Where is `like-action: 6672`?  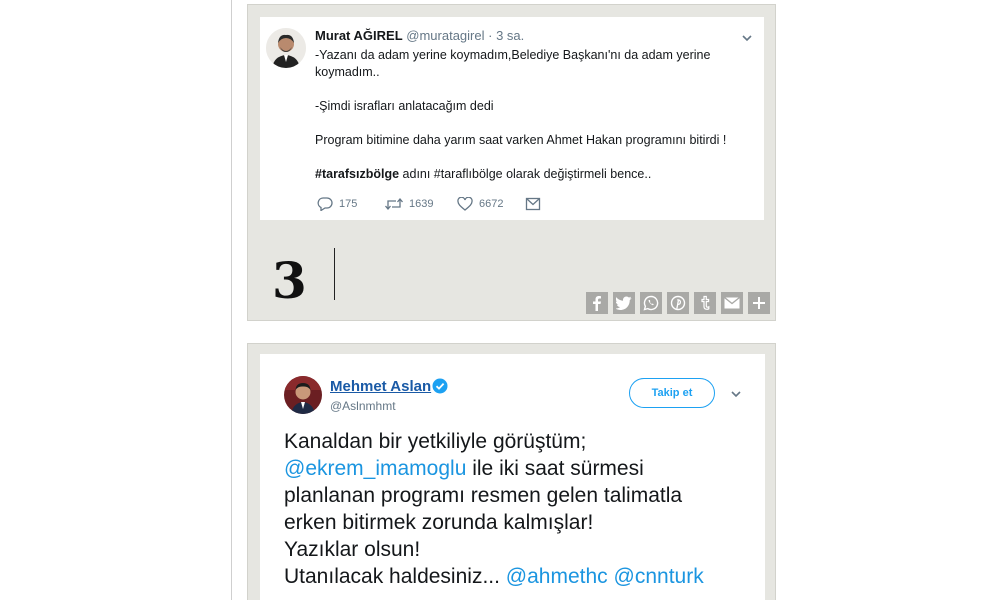 like-action: 6672 is located at coordinates (491, 204).